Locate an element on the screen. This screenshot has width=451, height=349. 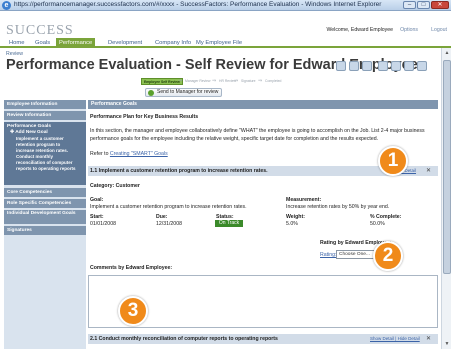
callout-badge: 3 is located at coordinates (133, 311).